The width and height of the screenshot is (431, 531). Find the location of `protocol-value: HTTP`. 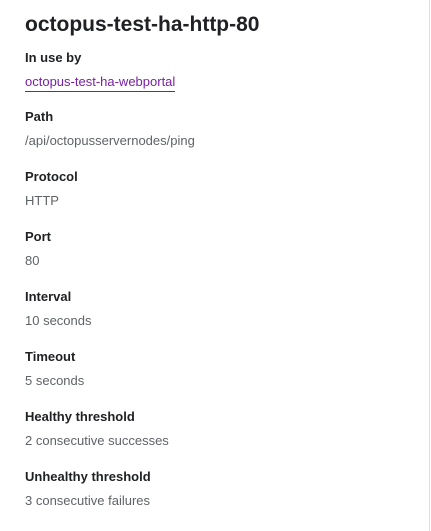

protocol-value: HTTP is located at coordinates (42, 200).